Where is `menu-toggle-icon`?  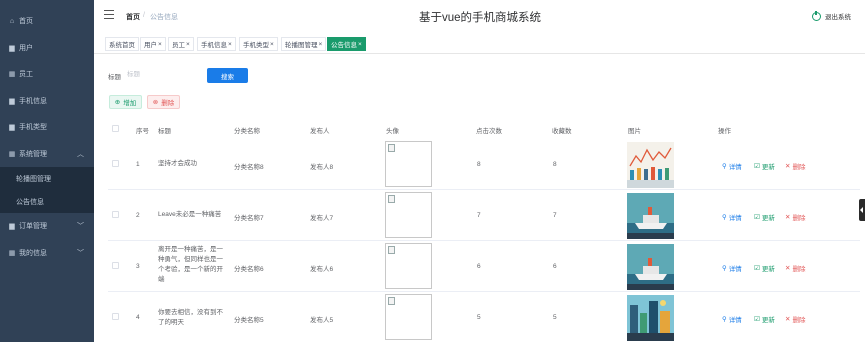 menu-toggle-icon is located at coordinates (109, 14).